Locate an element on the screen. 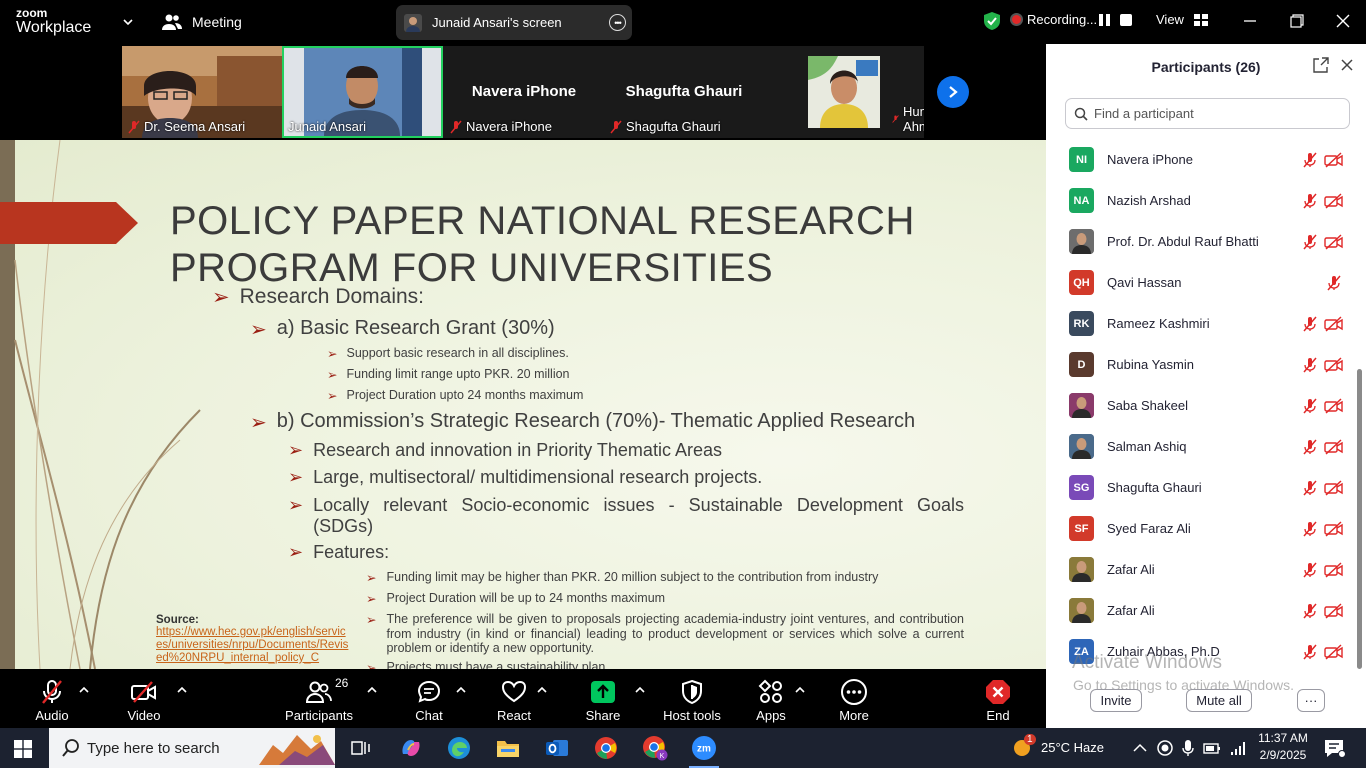 The height and width of the screenshot is (768, 1366). weather-widget: 1 is located at coordinates (1023, 748).